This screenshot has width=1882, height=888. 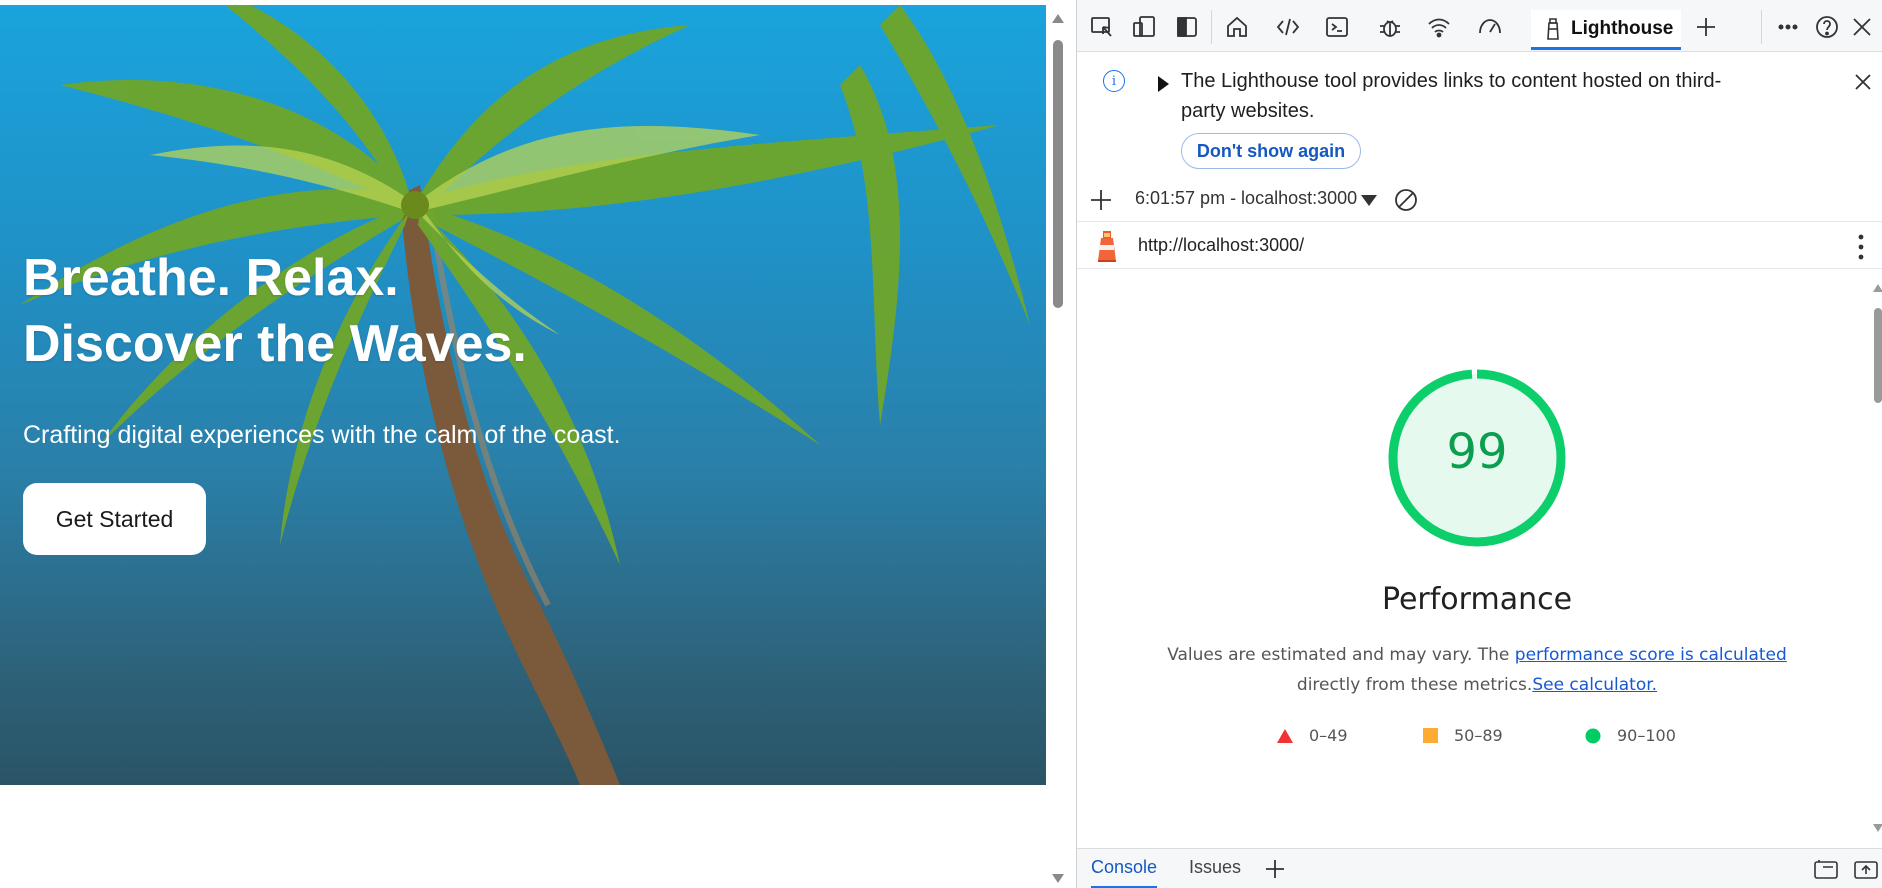 I want to click on elements-icon, so click(x=1288, y=27).